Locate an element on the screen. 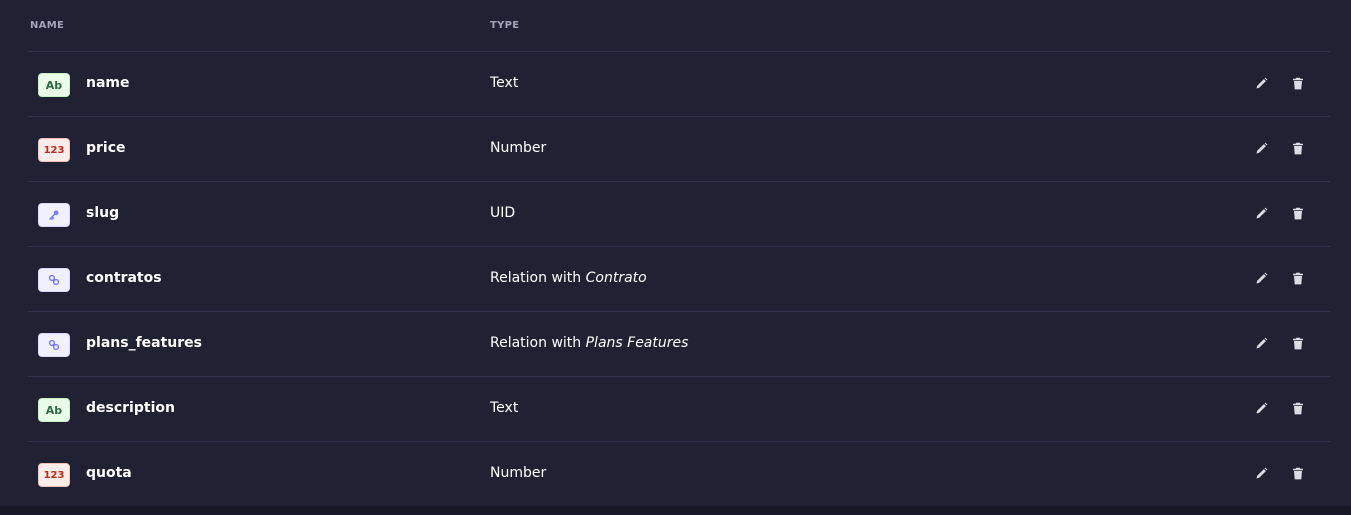 The height and width of the screenshot is (515, 1351). field-name: description is located at coordinates (130, 408).